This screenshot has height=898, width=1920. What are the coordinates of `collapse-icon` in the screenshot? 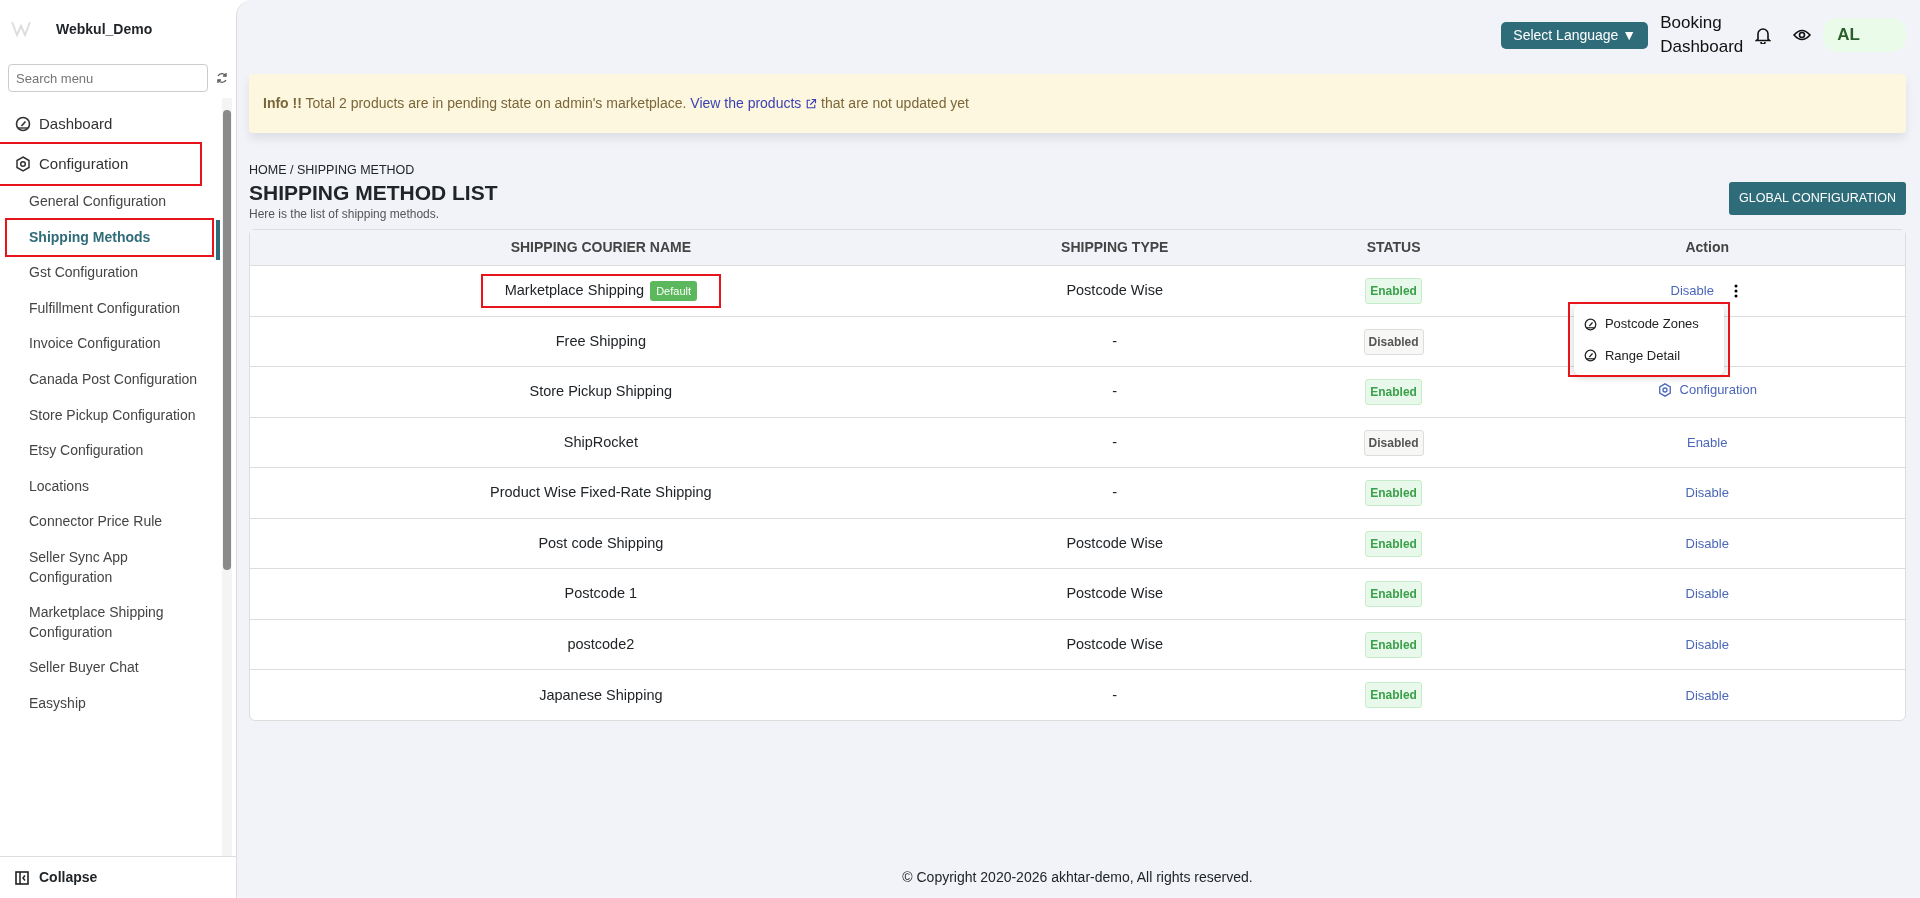 It's located at (22, 877).